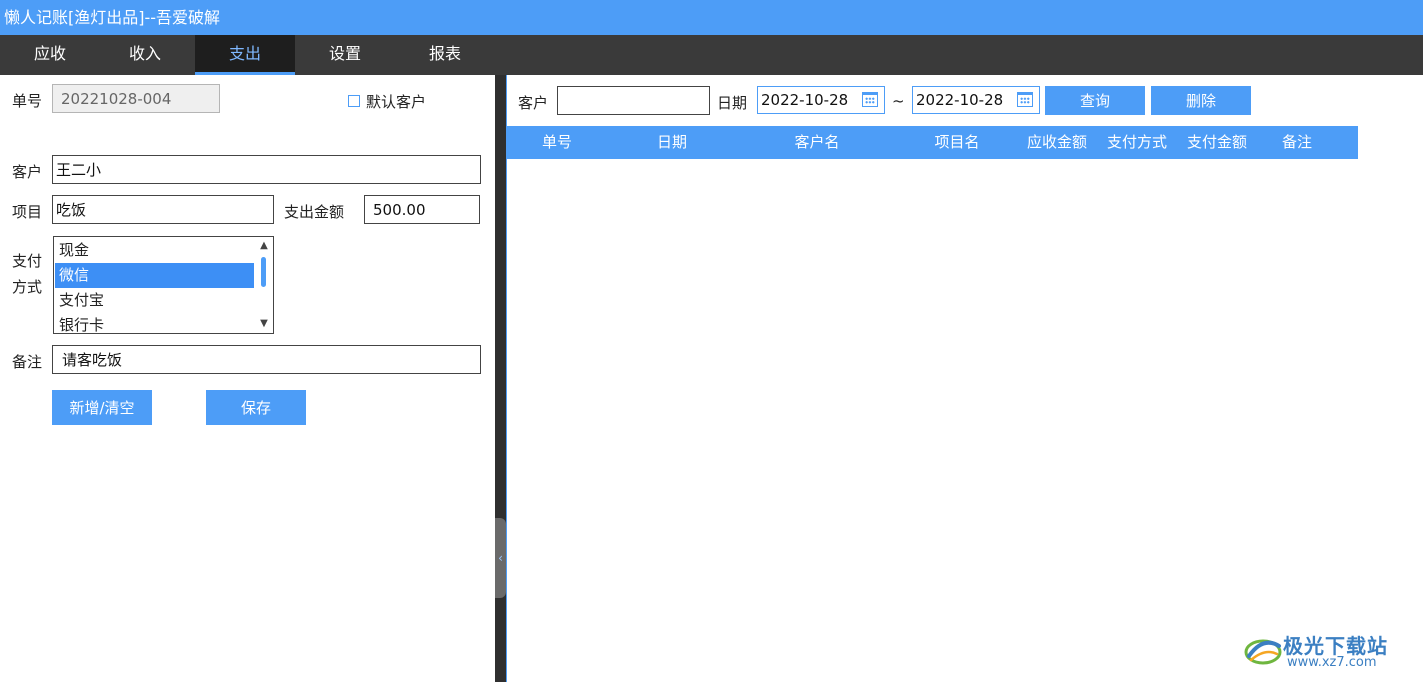 This screenshot has height=682, width=1423. Describe the element at coordinates (1263, 652) in the screenshot. I see `aurora-logo-icon` at that location.